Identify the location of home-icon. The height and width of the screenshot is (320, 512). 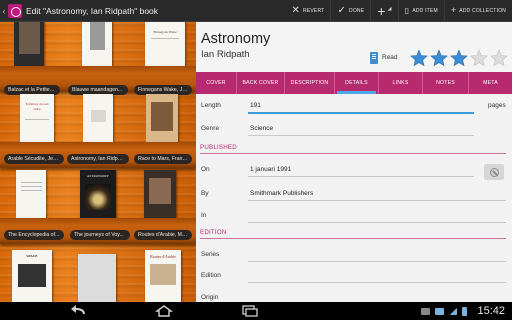
(164, 311).